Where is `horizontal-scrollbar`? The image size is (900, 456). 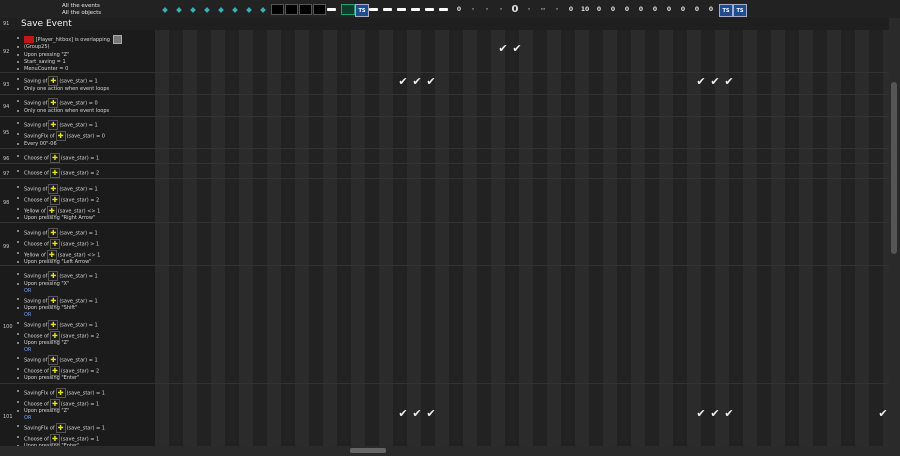
horizontal-scrollbar is located at coordinates (450, 451).